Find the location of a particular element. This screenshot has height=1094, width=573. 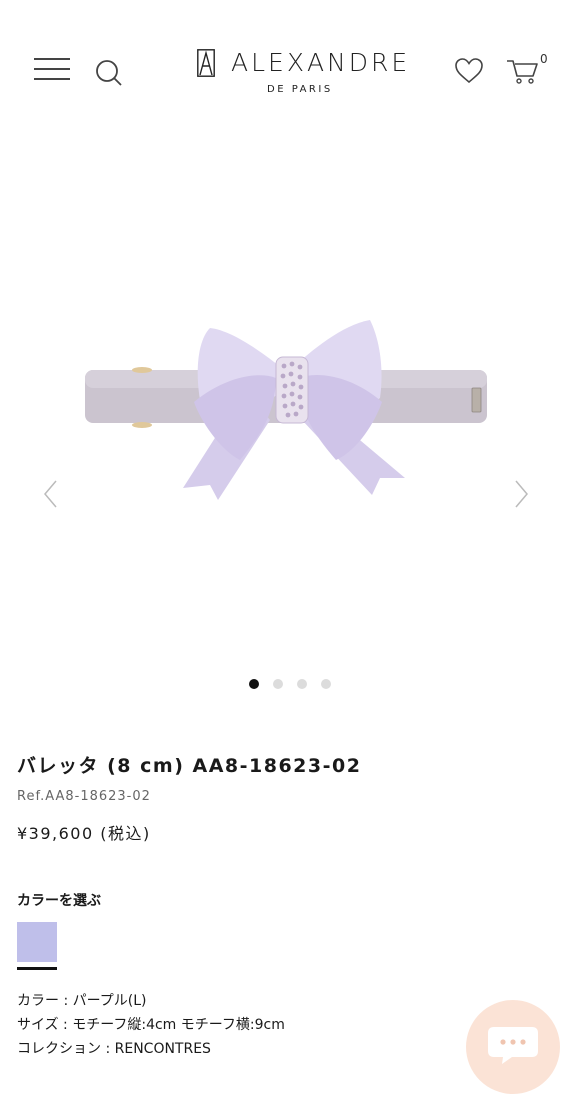

chevron-right-icon is located at coordinates (521, 494).